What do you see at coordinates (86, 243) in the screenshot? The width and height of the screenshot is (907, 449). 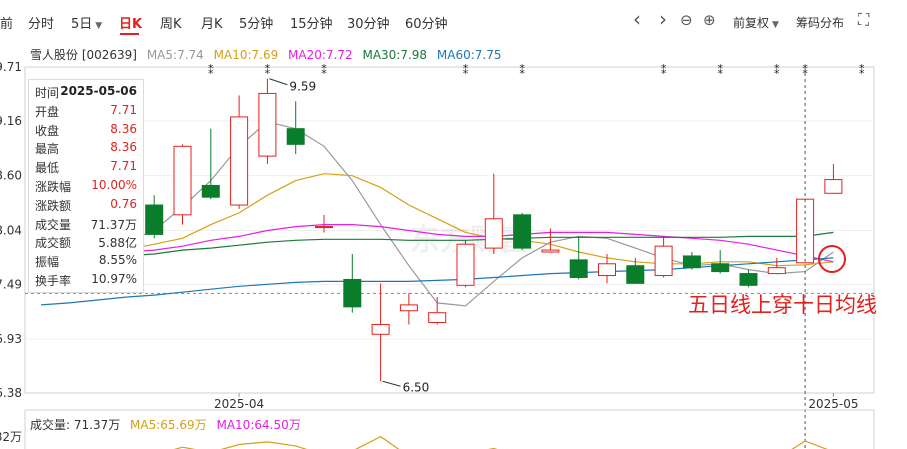 I see `tooltip-row-turnover-amt: 成交额 5.88亿` at bounding box center [86, 243].